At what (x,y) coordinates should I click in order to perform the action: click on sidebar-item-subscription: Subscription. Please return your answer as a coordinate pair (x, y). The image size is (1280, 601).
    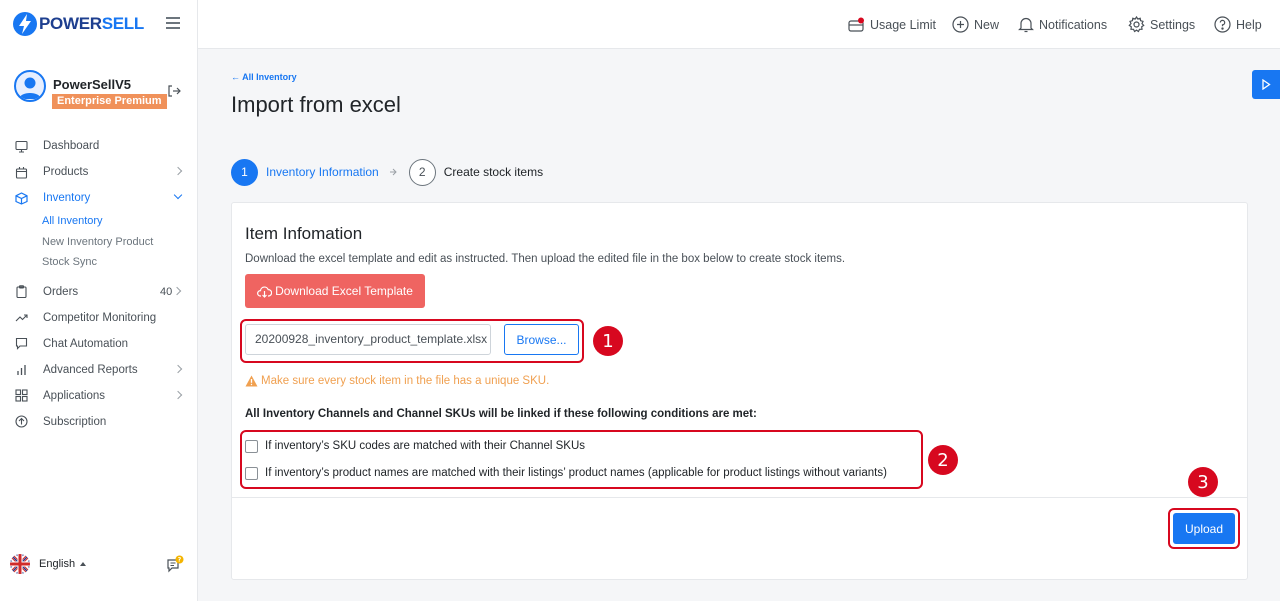
    Looking at the image, I should click on (99, 422).